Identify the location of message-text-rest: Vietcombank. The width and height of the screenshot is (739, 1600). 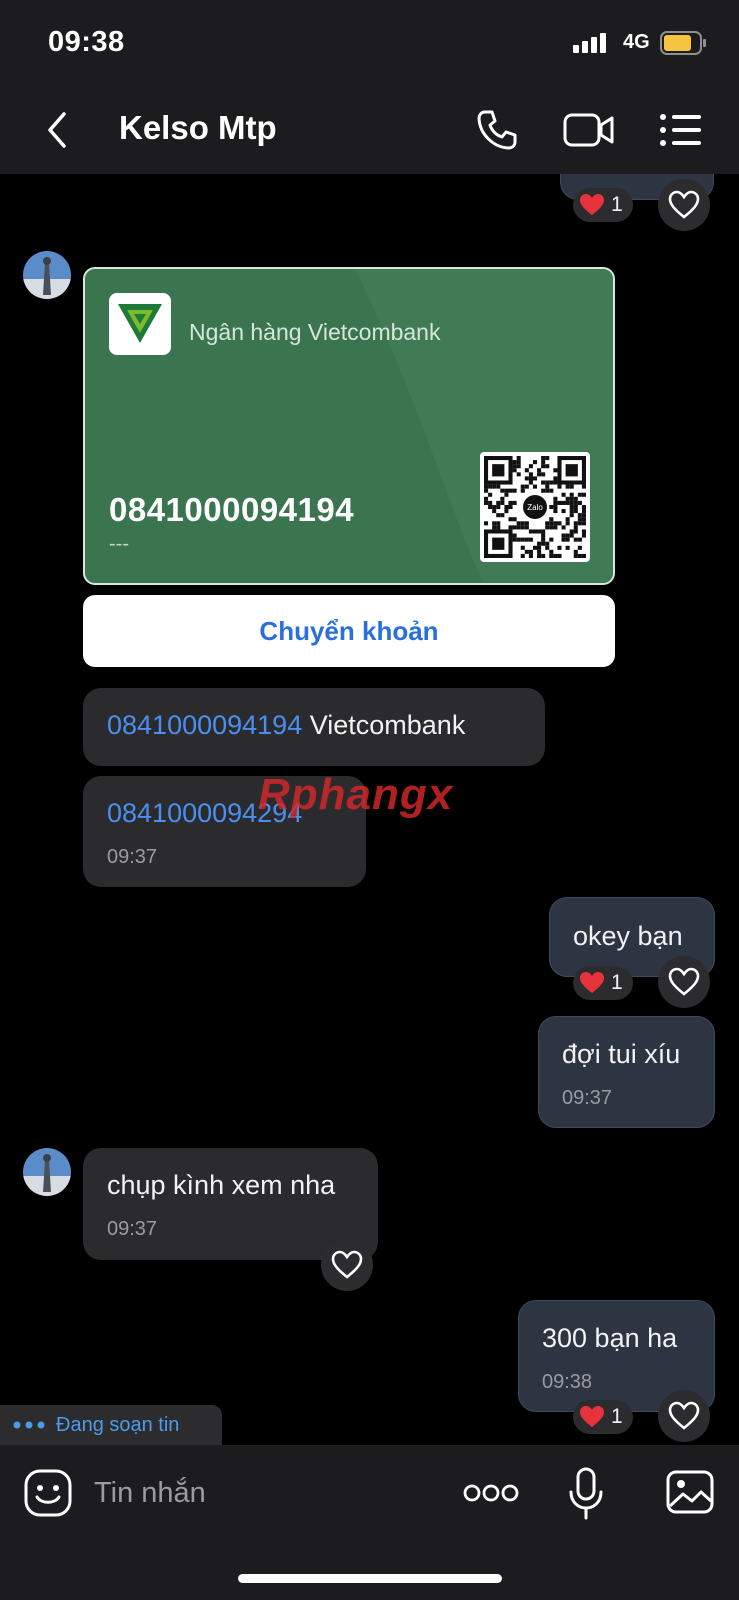
(384, 725).